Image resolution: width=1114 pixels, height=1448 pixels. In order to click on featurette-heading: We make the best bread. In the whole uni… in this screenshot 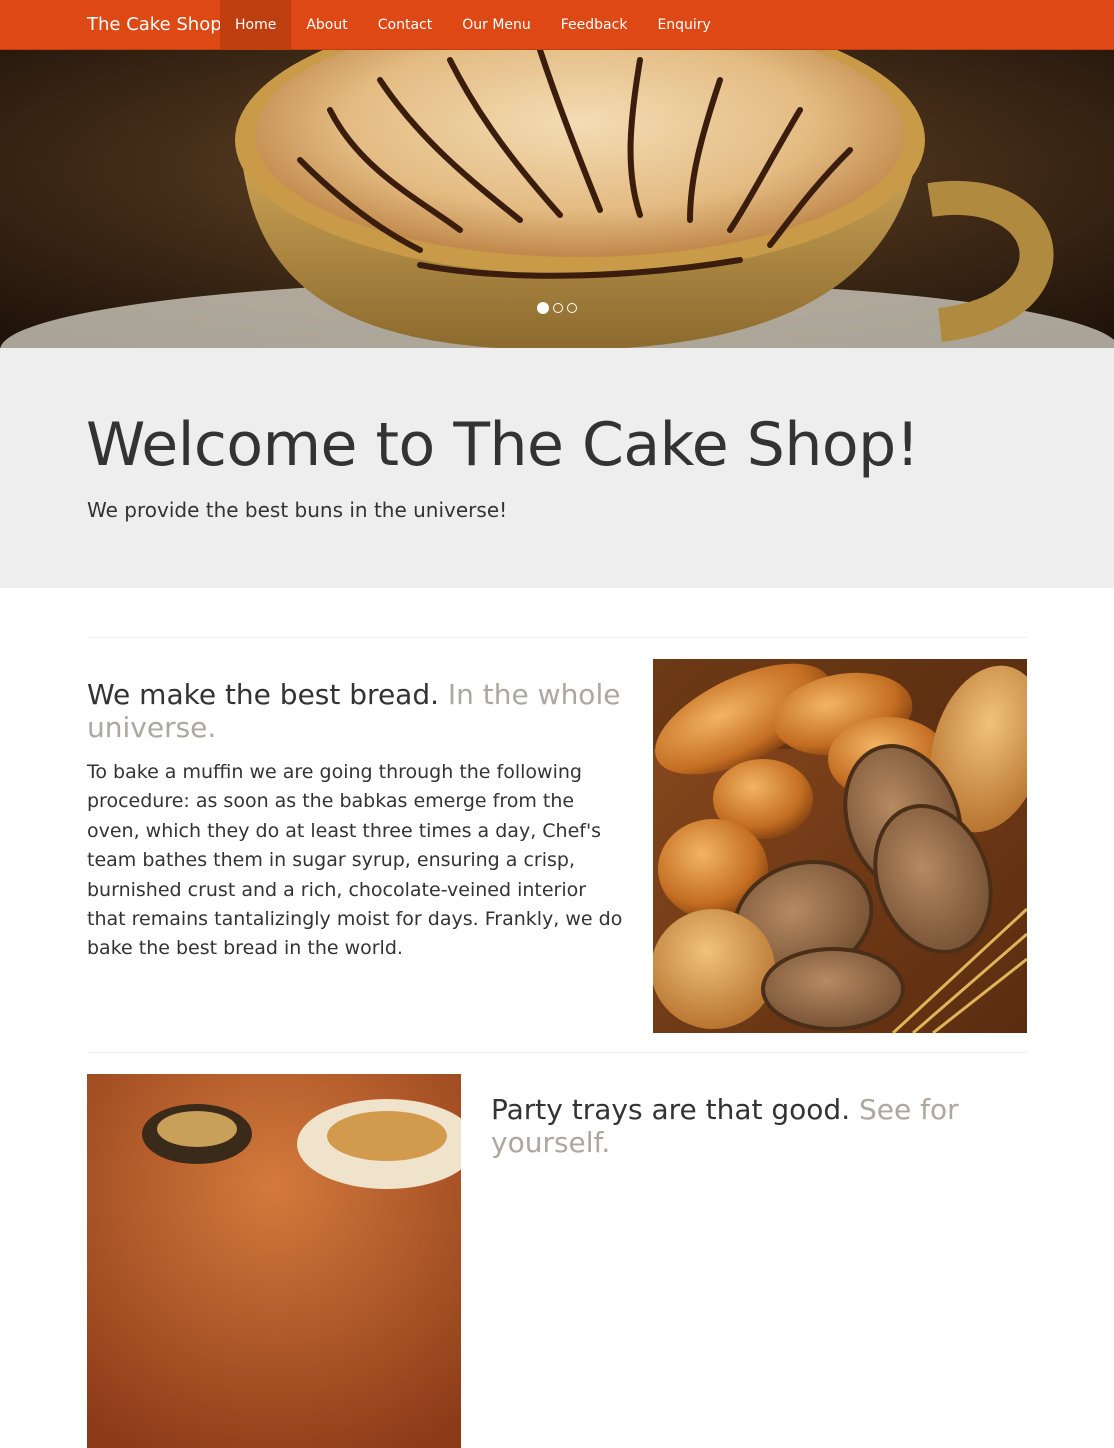, I will do `click(357, 711)`.